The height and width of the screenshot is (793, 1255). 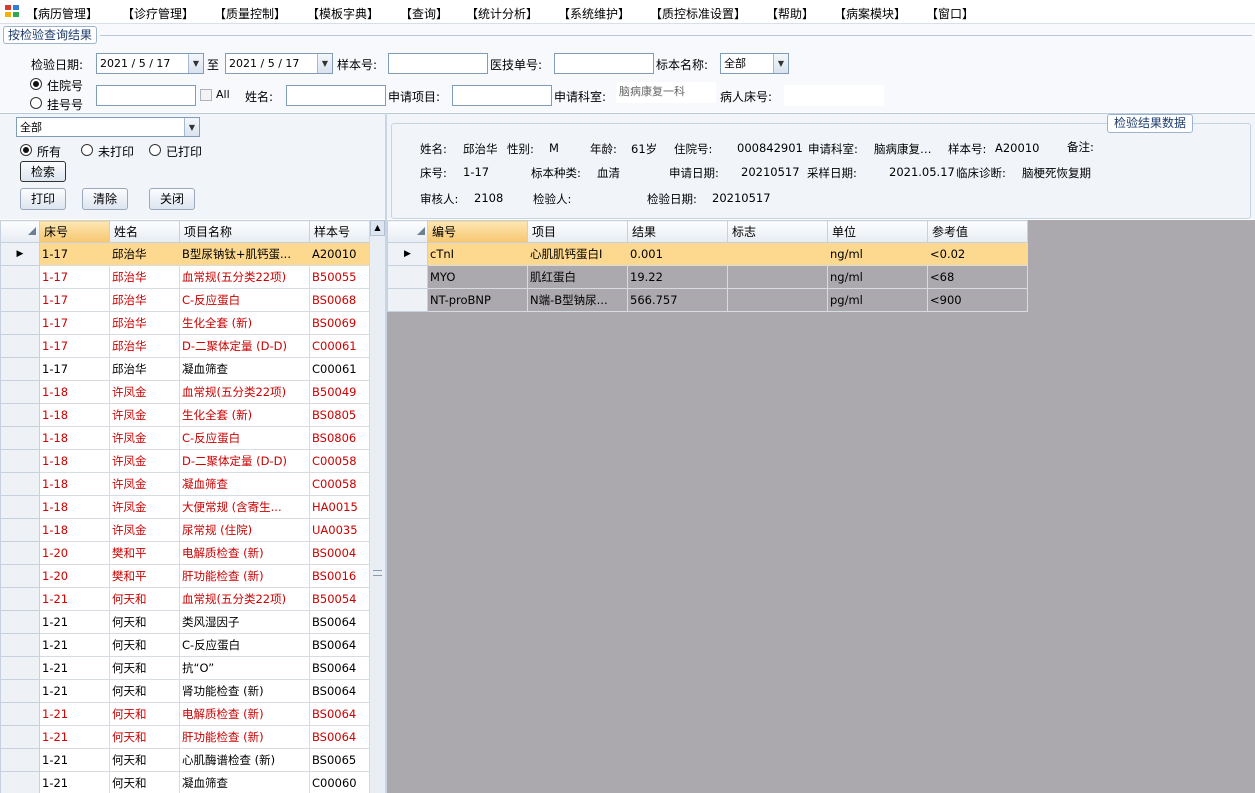 I want to click on row-header: ▶, so click(x=20, y=254).